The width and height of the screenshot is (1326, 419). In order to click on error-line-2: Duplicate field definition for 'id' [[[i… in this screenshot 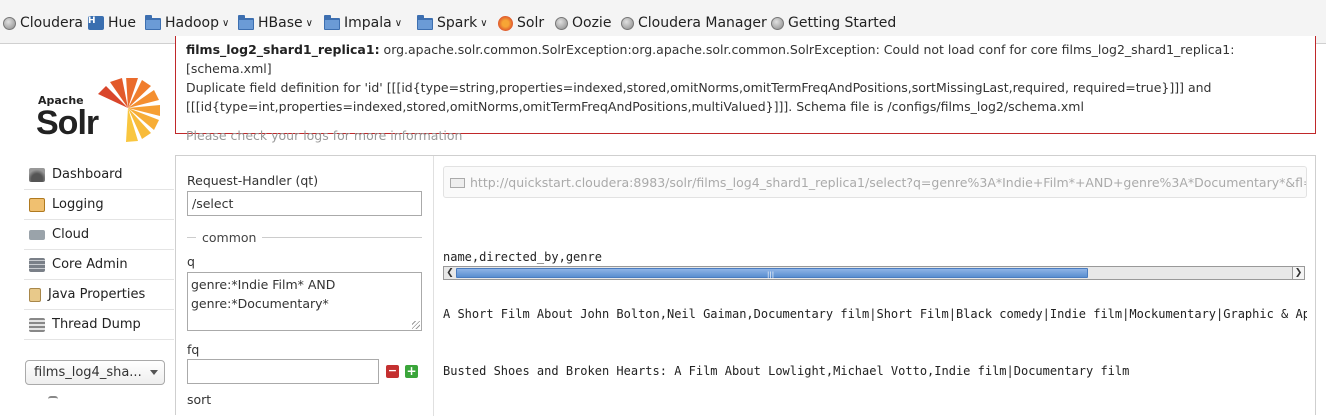, I will do `click(699, 87)`.